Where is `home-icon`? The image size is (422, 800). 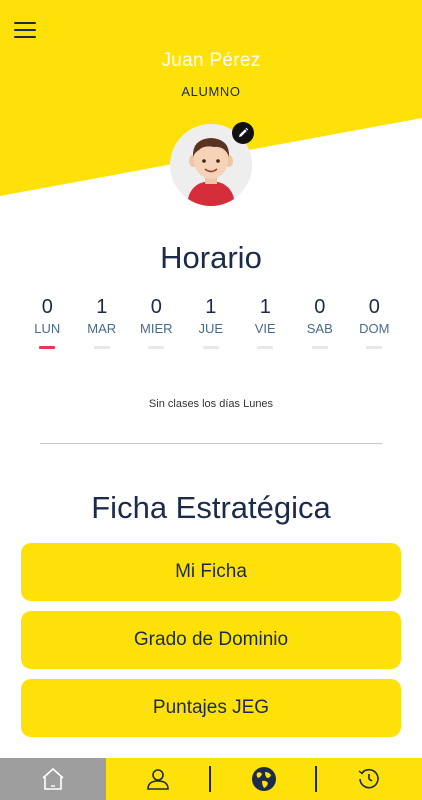
home-icon is located at coordinates (53, 778).